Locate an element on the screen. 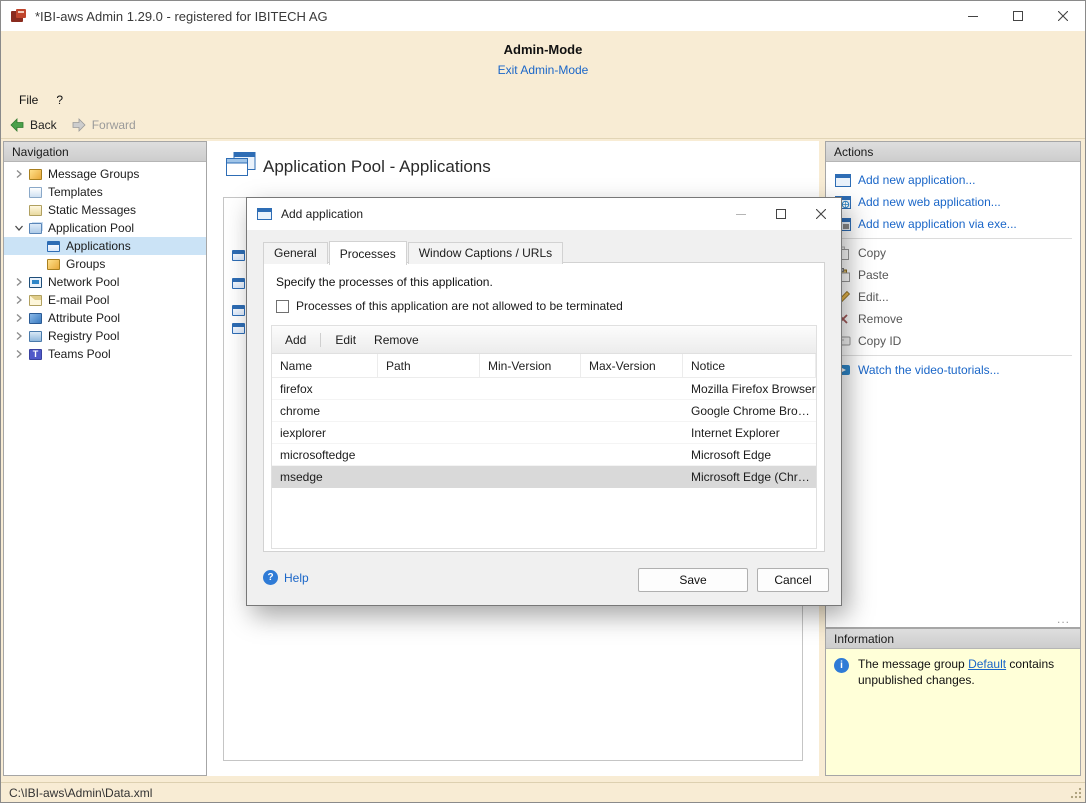  cancel-button: Cancel is located at coordinates (793, 580).